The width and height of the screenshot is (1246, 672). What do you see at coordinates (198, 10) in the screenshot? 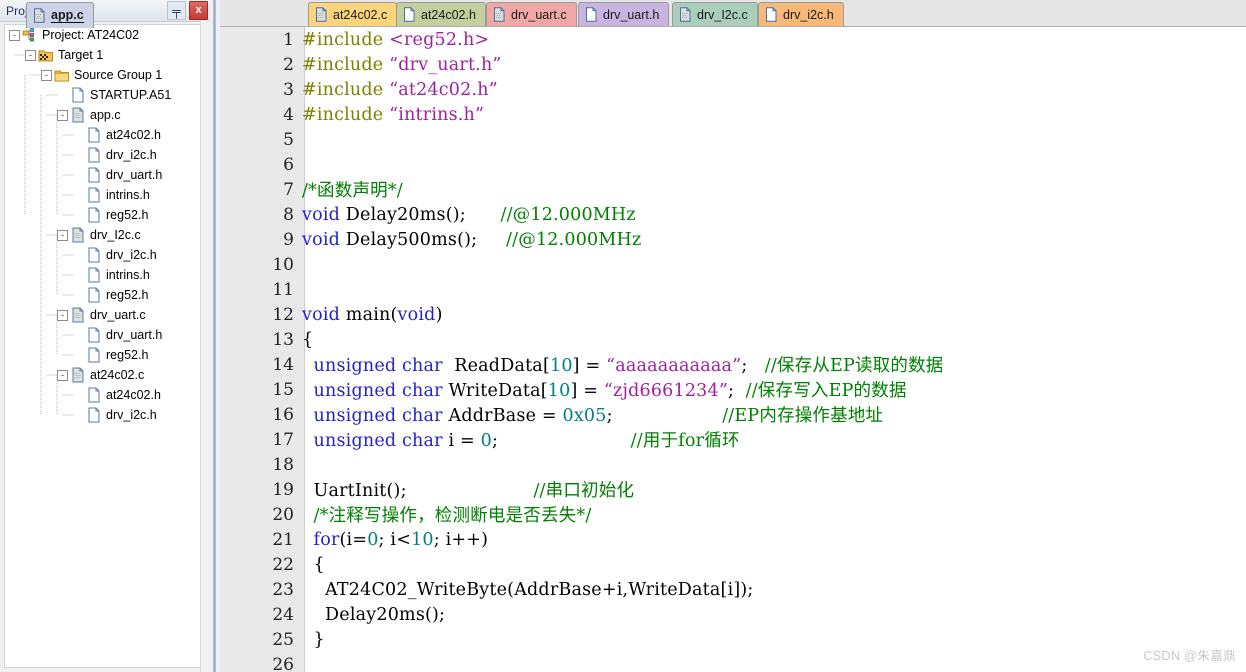
I see `close-icon: x` at bounding box center [198, 10].